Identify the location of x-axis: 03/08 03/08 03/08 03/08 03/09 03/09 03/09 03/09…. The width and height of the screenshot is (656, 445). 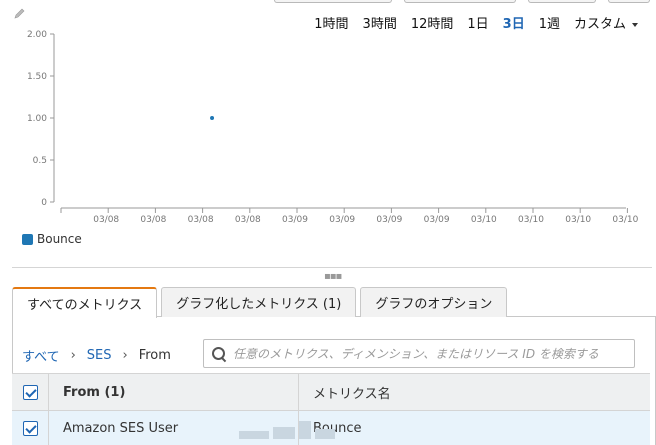
(349, 216).